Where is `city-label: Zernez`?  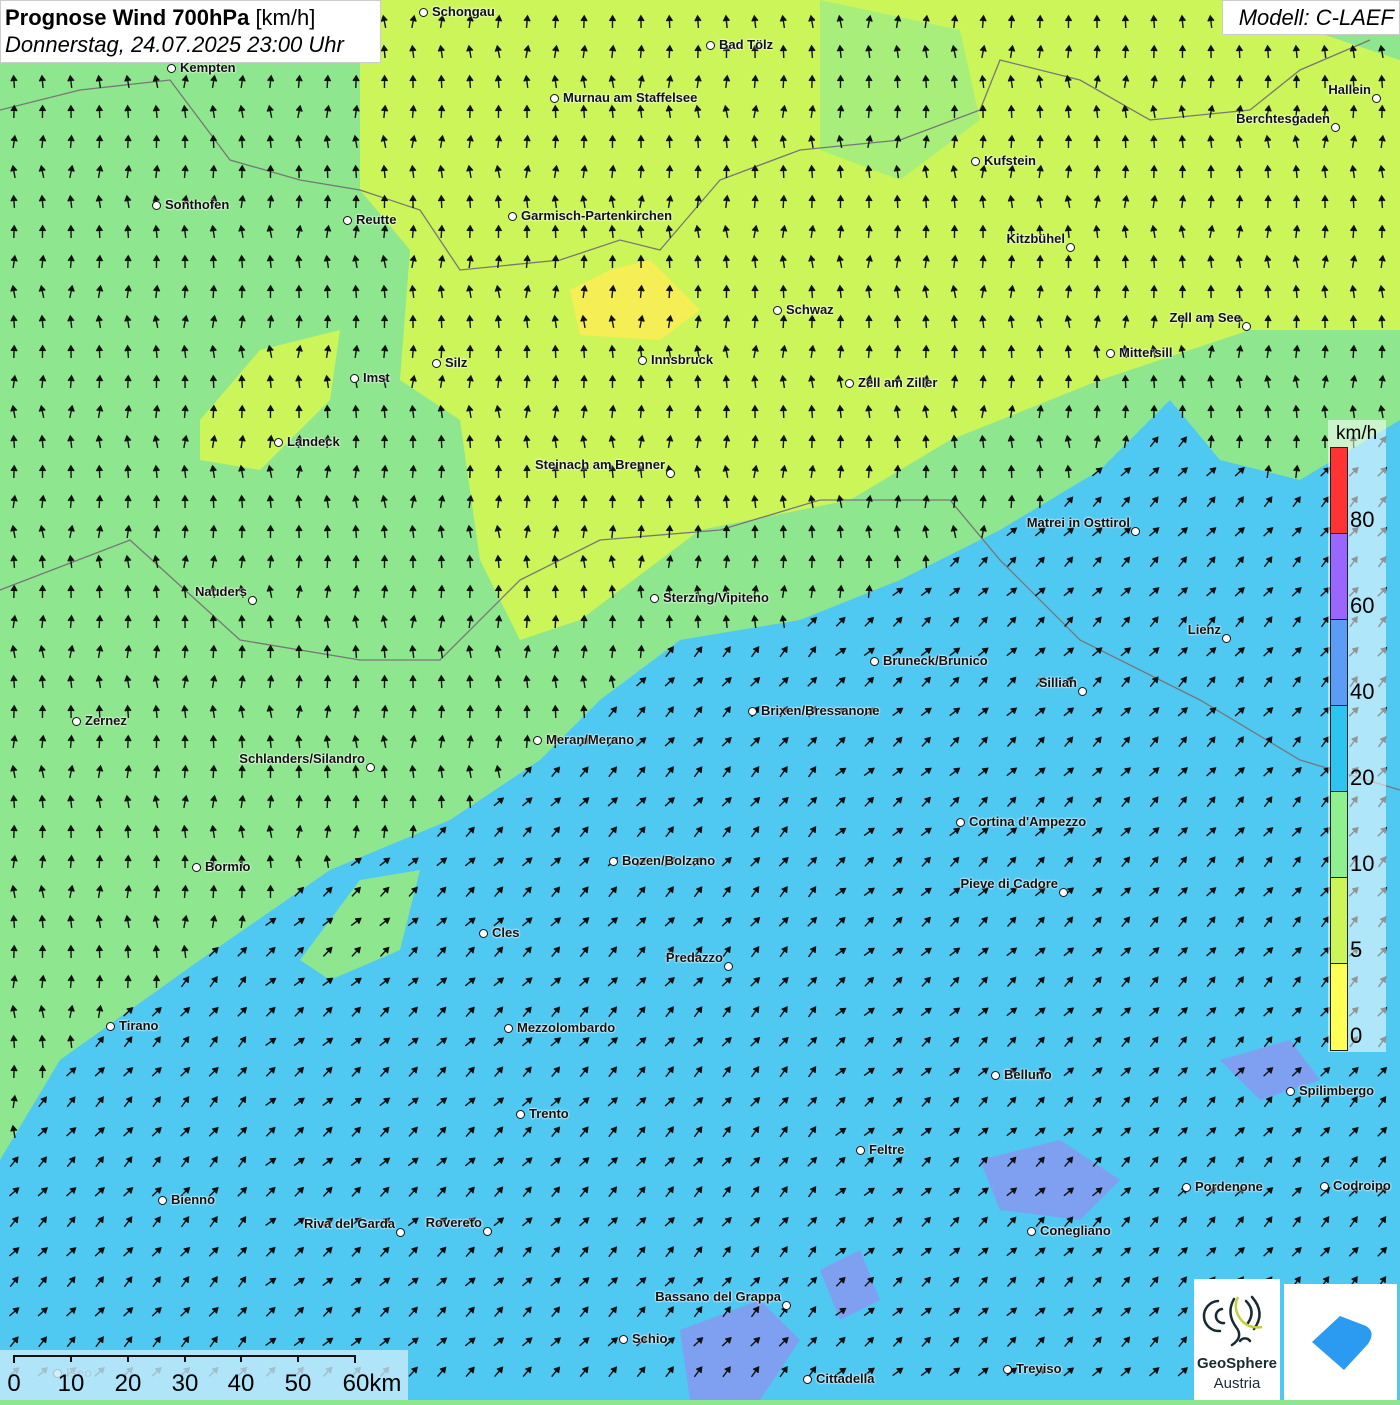
city-label: Zernez is located at coordinates (106, 720).